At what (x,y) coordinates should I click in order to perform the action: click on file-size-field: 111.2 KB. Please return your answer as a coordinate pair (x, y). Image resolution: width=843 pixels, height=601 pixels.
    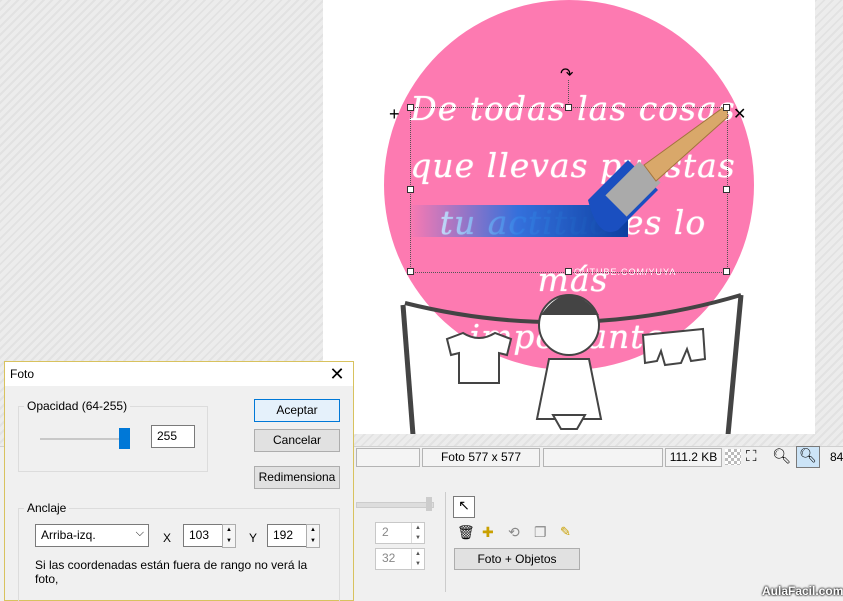
    Looking at the image, I should click on (693, 457).